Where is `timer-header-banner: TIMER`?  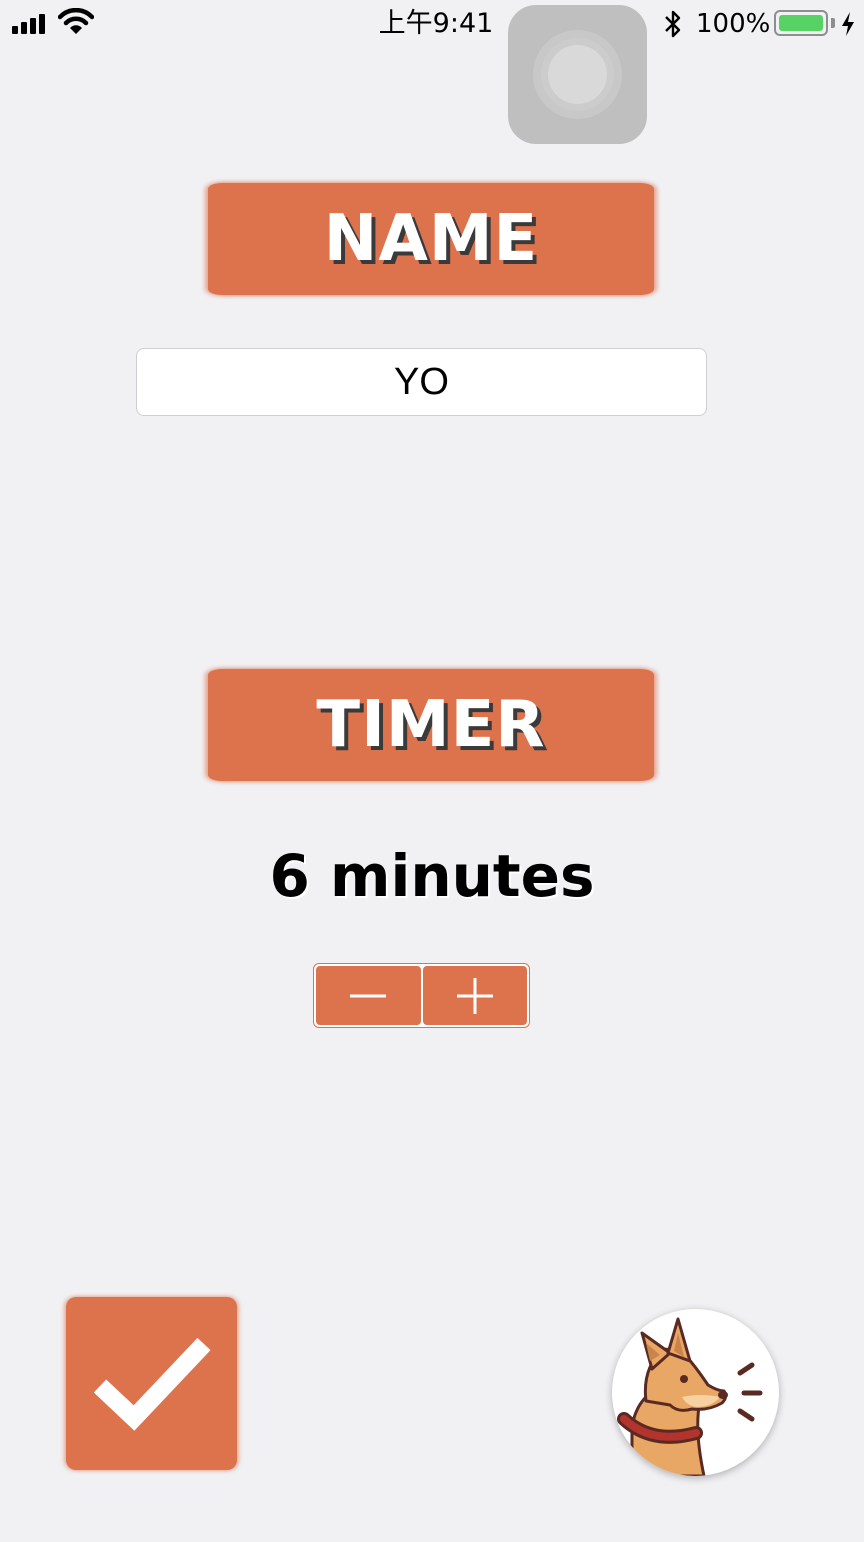
timer-header-banner: TIMER is located at coordinates (431, 725).